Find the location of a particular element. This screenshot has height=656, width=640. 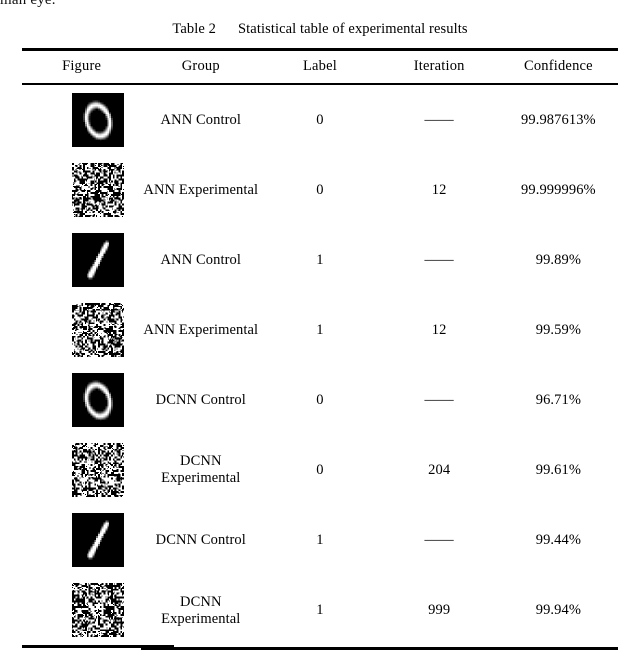

table-row: ANN Control 1 —— 99.89% is located at coordinates (320, 260).